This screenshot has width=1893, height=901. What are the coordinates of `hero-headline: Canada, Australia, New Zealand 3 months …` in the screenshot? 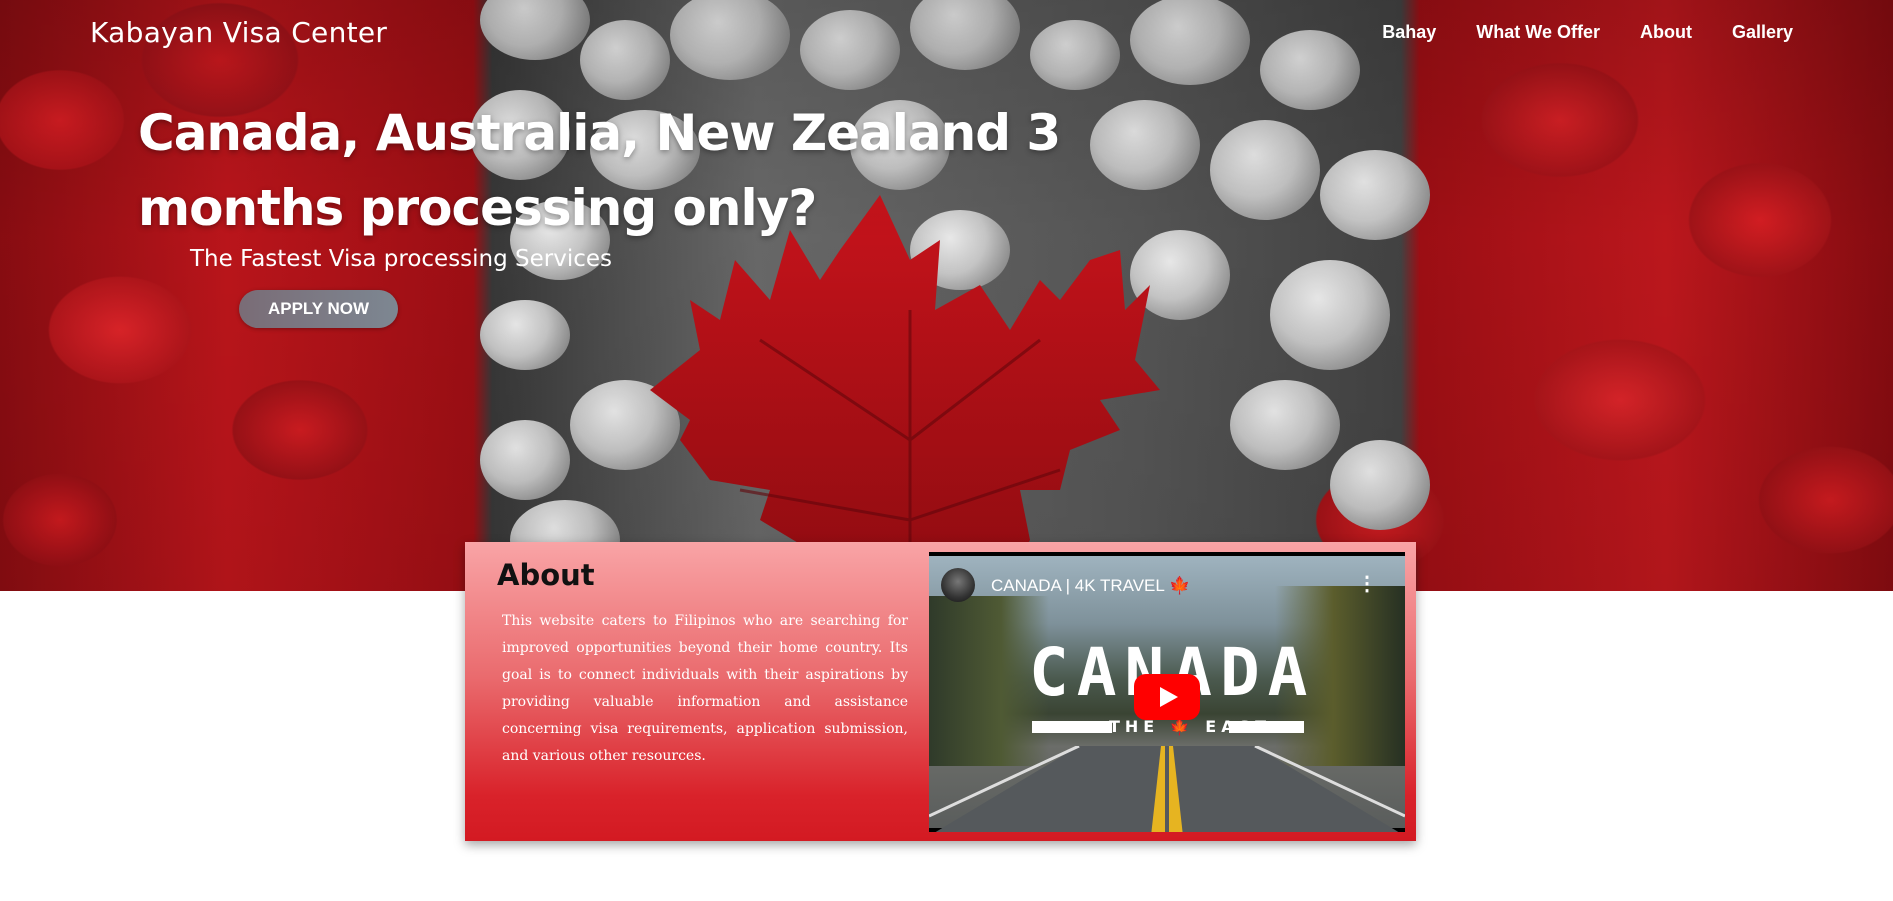 It's located at (599, 170).